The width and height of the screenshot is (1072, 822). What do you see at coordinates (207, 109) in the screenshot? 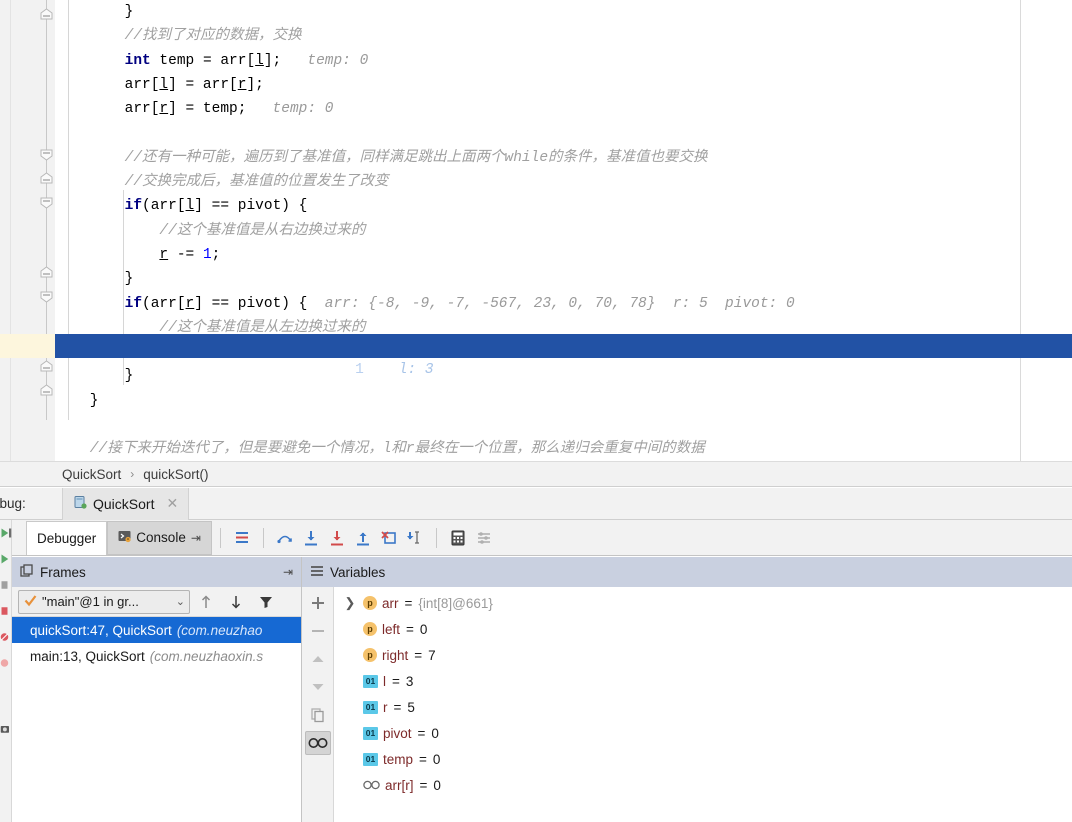
I see `code-segment: ] = temp;` at bounding box center [207, 109].